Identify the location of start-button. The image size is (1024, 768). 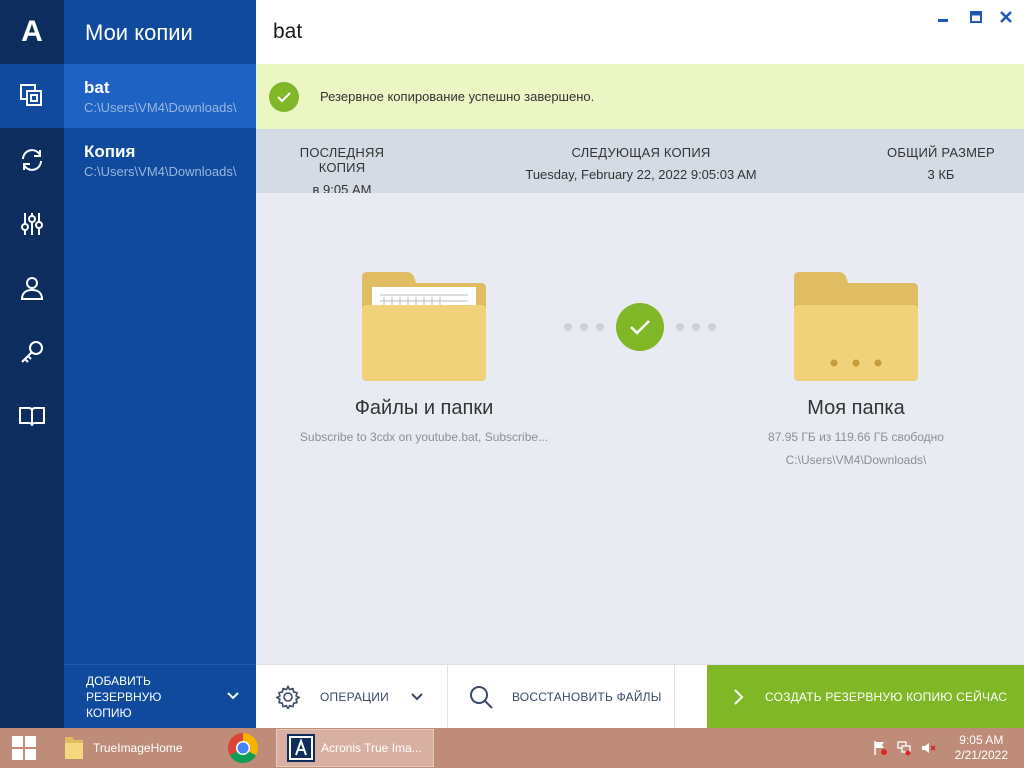
(24, 748).